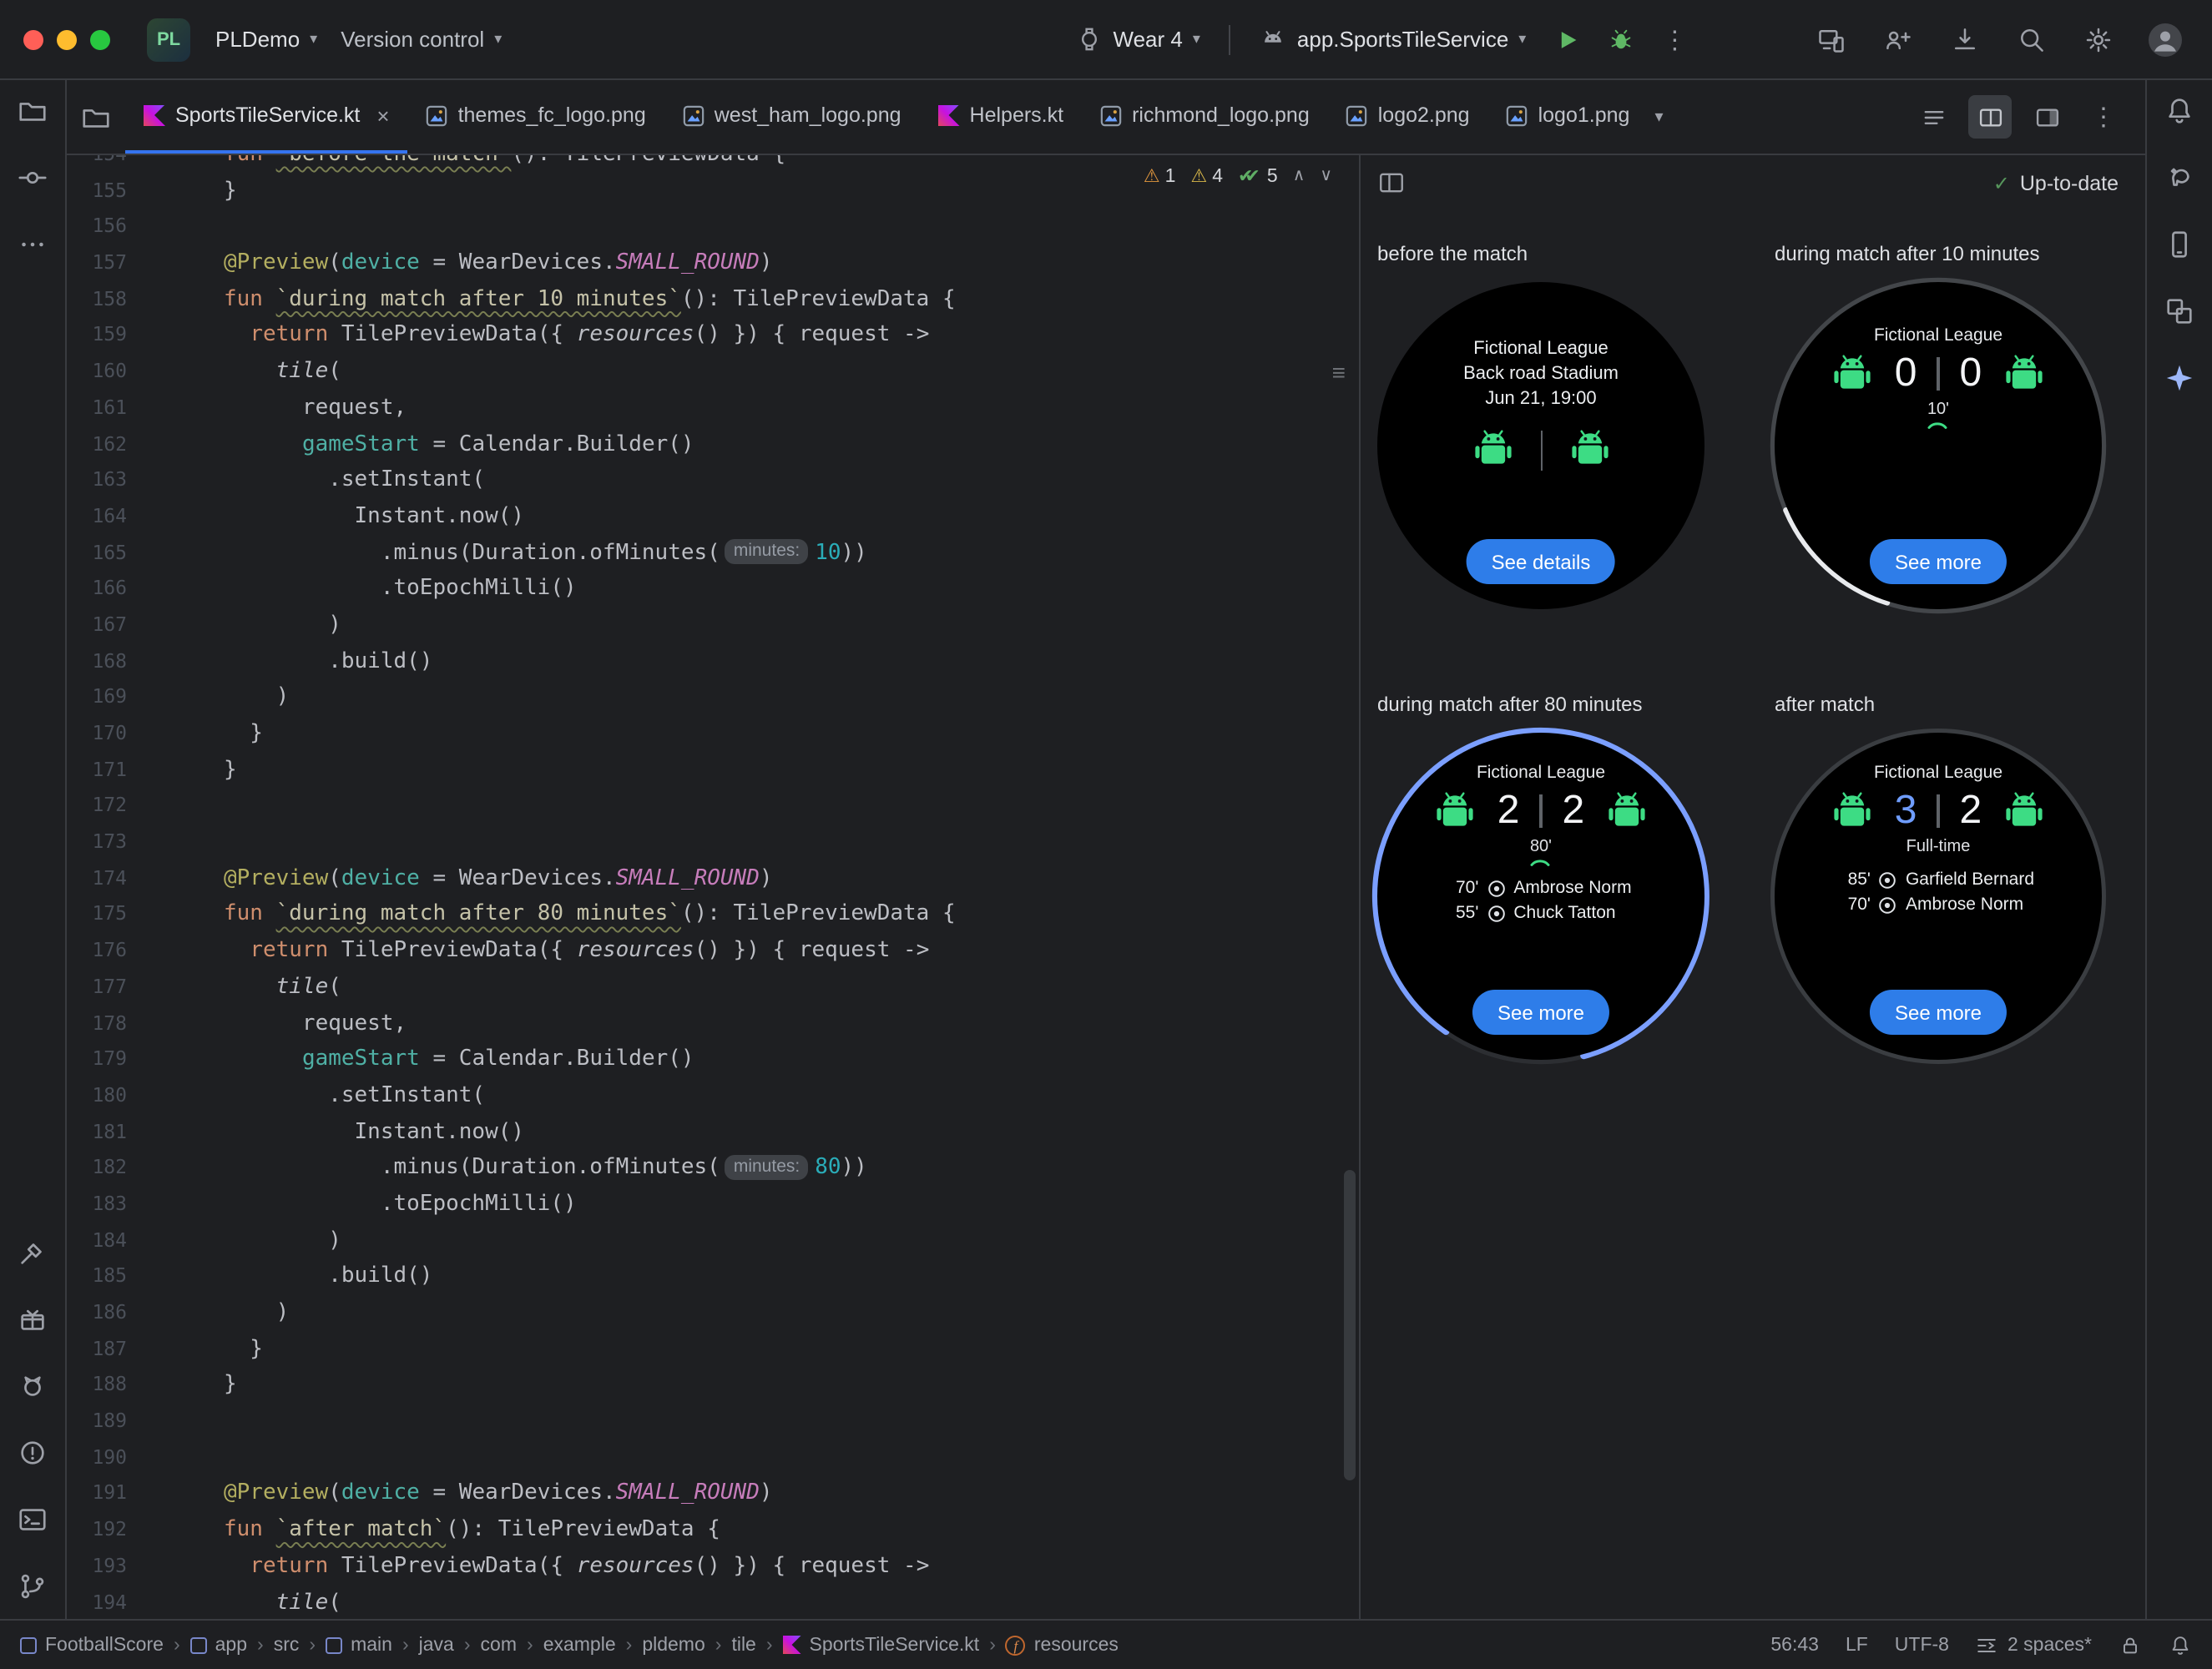  Describe the element at coordinates (1391, 183) in the screenshot. I see `preview-layout-mode-icon` at that location.